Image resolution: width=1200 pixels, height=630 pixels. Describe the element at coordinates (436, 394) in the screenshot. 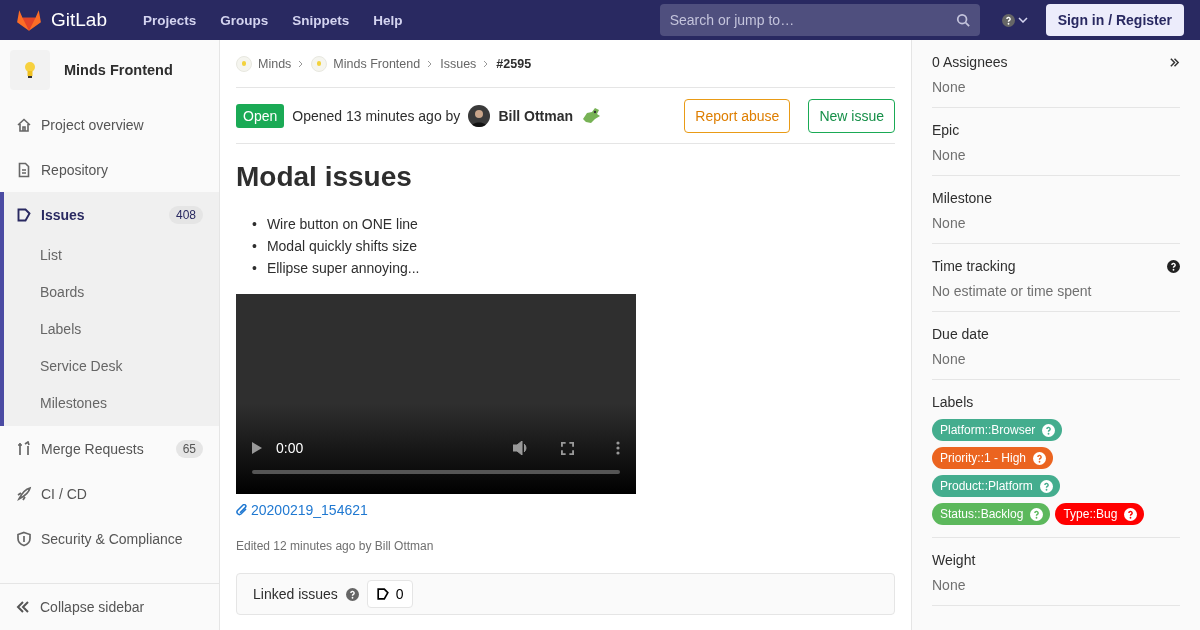

I see `video-player: 0:00` at that location.